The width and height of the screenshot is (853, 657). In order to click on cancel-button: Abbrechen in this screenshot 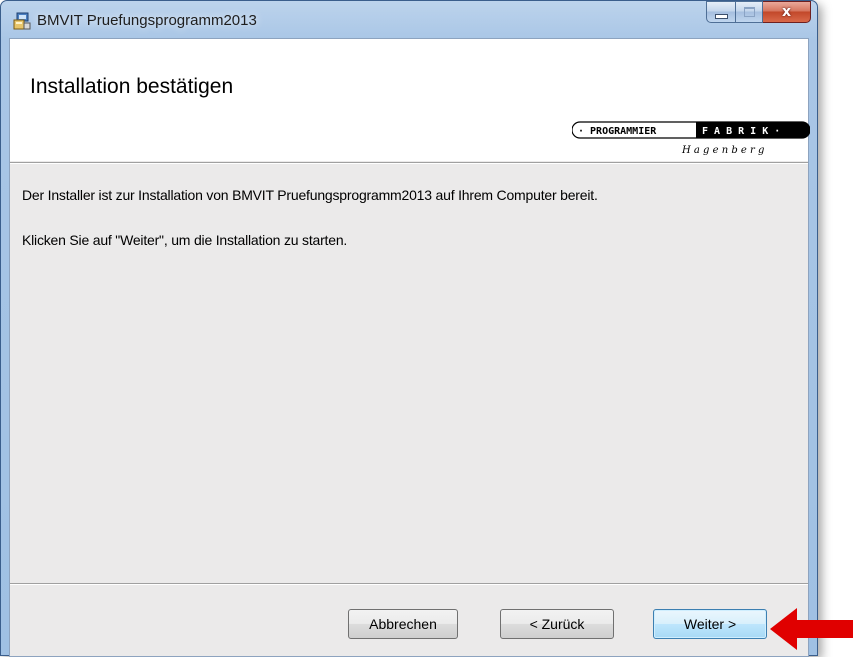, I will do `click(403, 624)`.